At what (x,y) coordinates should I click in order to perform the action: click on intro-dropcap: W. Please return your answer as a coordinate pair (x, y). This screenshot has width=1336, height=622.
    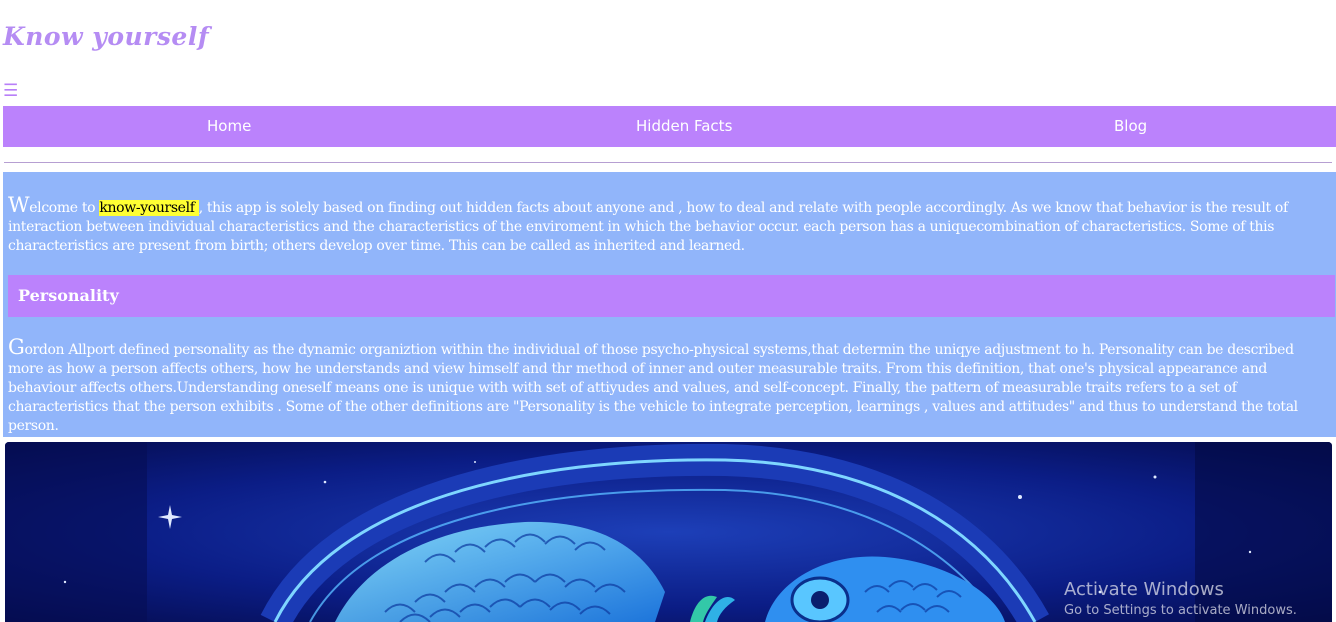
    Looking at the image, I should click on (19, 205).